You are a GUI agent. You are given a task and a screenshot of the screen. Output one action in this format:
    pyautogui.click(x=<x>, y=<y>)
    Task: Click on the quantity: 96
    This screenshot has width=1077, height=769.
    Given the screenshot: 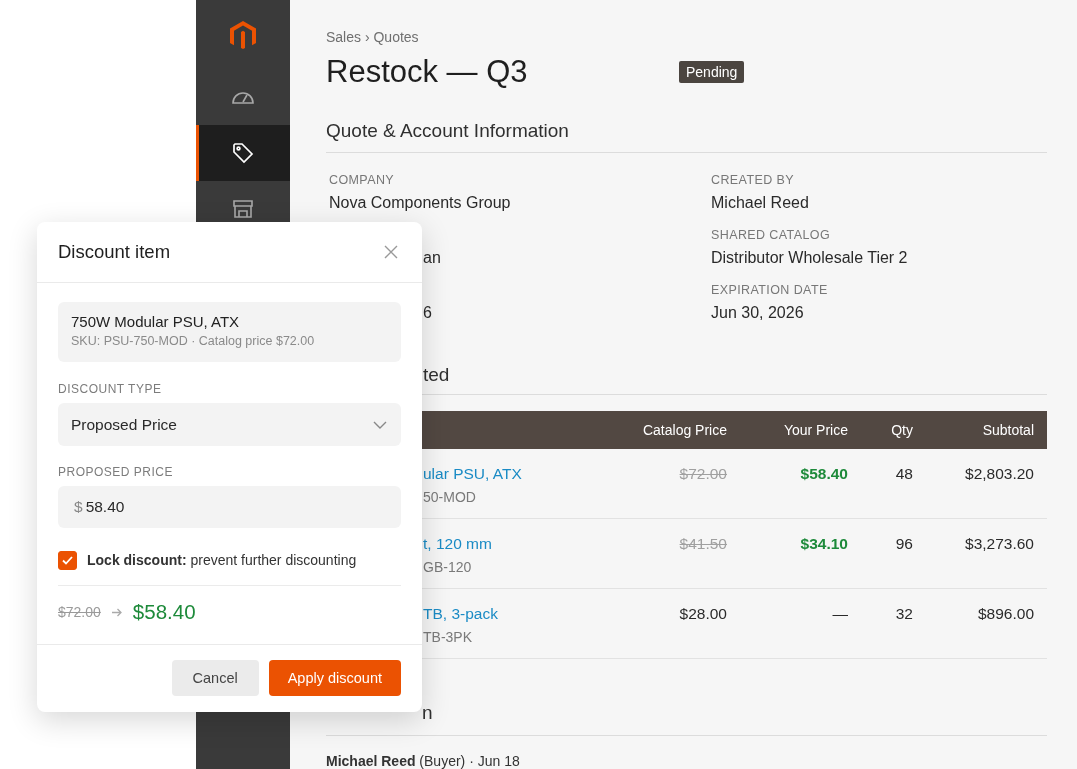 What is the action you would take?
    pyautogui.click(x=903, y=544)
    